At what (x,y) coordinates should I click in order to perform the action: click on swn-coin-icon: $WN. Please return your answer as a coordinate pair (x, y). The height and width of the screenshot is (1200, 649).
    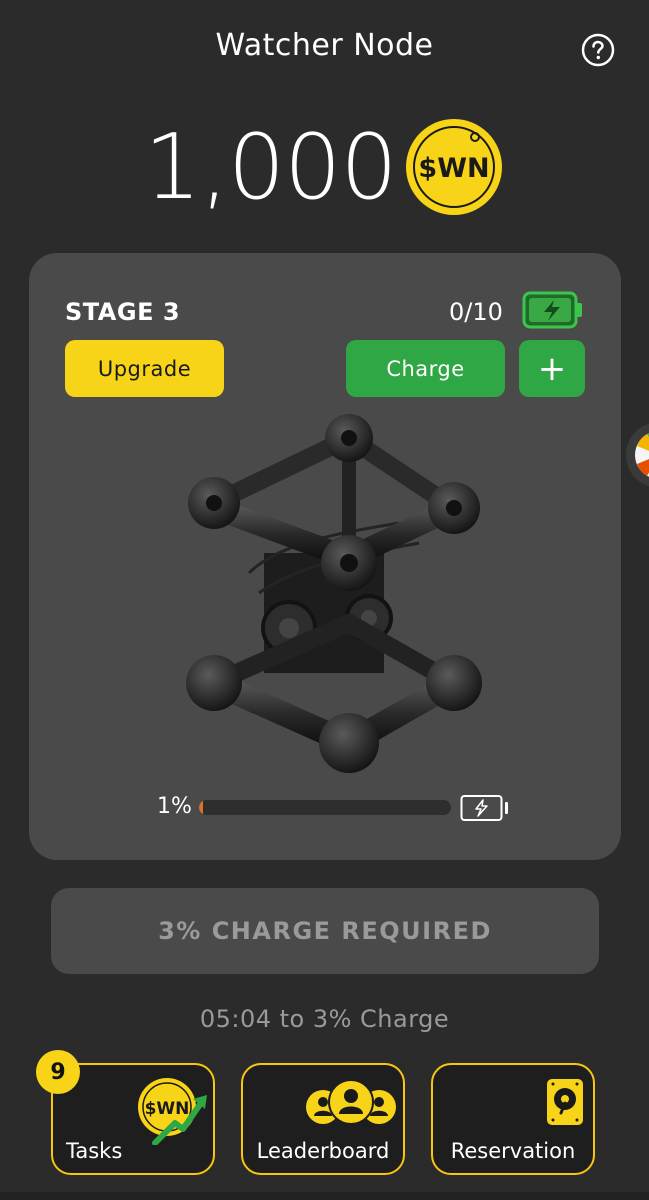
    Looking at the image, I should click on (454, 167).